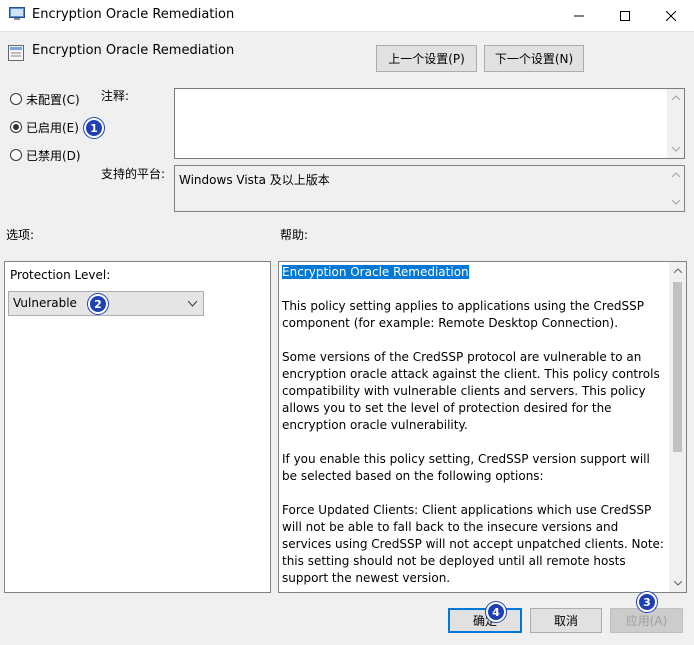 The image size is (694, 645). What do you see at coordinates (60, 275) in the screenshot?
I see `protection-level-label: Protection Level:` at bounding box center [60, 275].